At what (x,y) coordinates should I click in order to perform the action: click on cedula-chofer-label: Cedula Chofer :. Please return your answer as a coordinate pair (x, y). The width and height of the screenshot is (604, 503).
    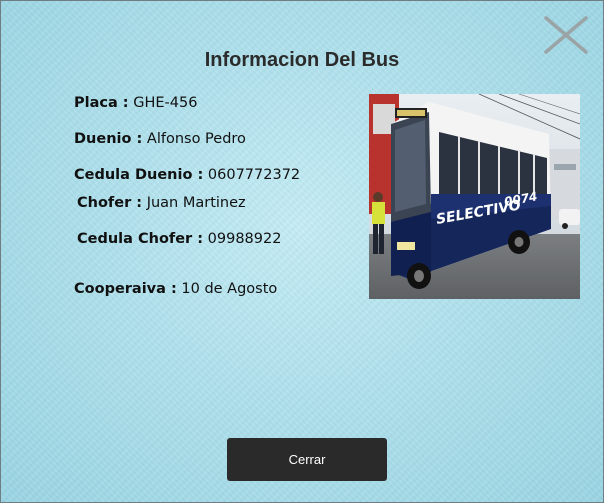
    Looking at the image, I should click on (140, 239).